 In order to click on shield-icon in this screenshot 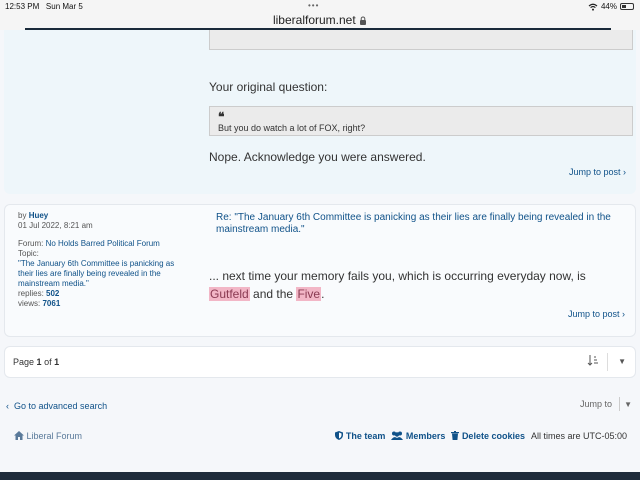, I will do `click(339, 435)`.